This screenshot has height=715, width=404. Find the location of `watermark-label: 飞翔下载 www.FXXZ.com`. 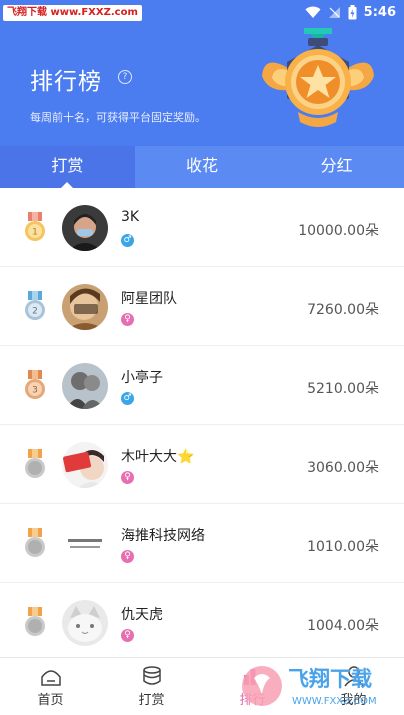

watermark-label: 飞翔下载 www.FXXZ.com is located at coordinates (72, 13).